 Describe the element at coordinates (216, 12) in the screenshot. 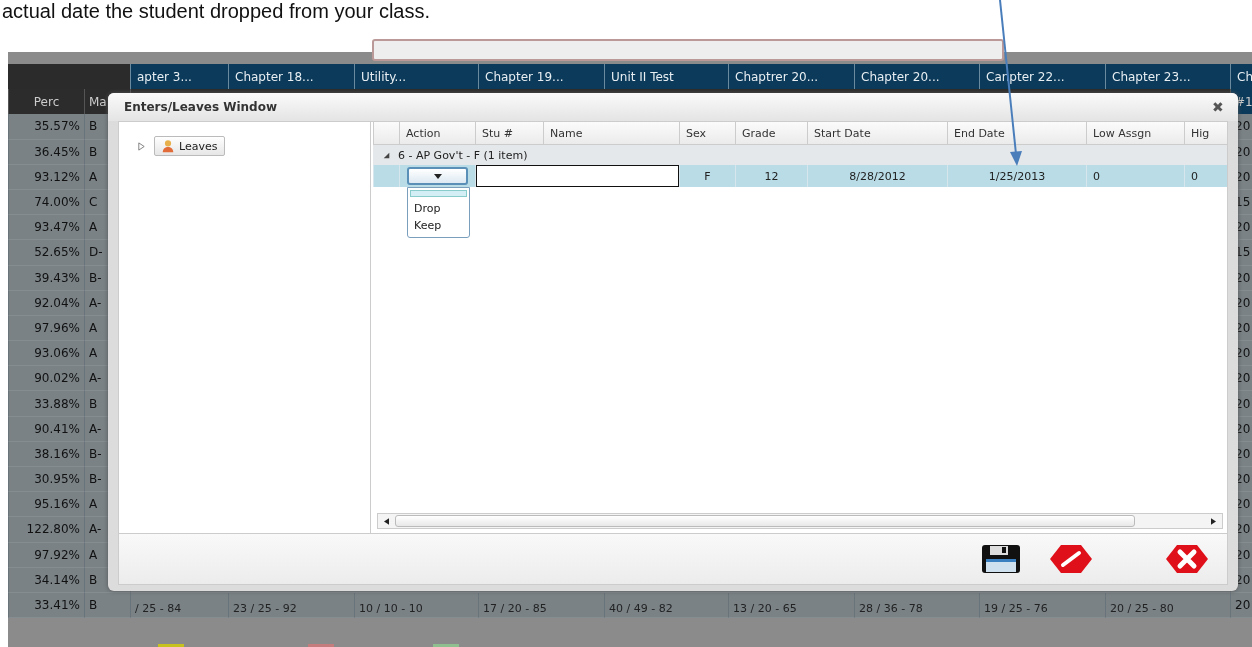

I see `instruction-text: actual date the student dropped from your class.` at that location.